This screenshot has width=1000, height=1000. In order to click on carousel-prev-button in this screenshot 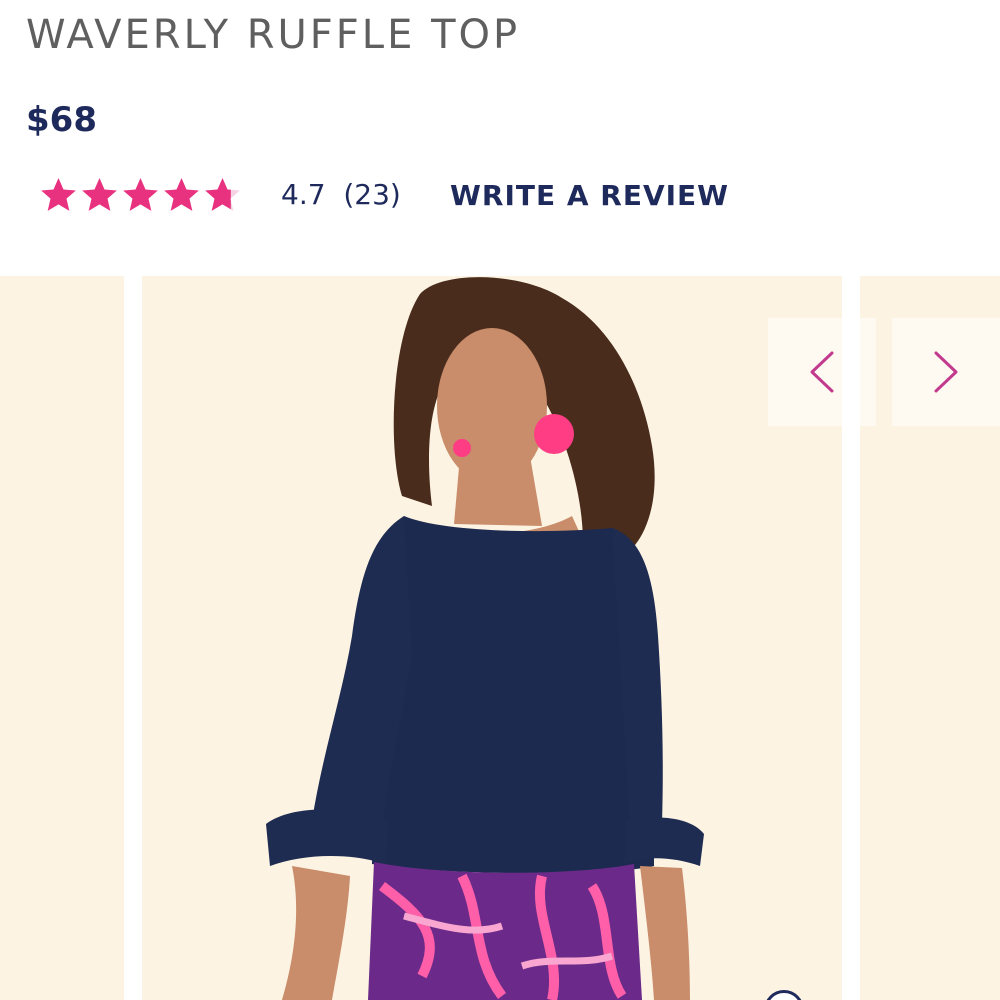, I will do `click(822, 372)`.